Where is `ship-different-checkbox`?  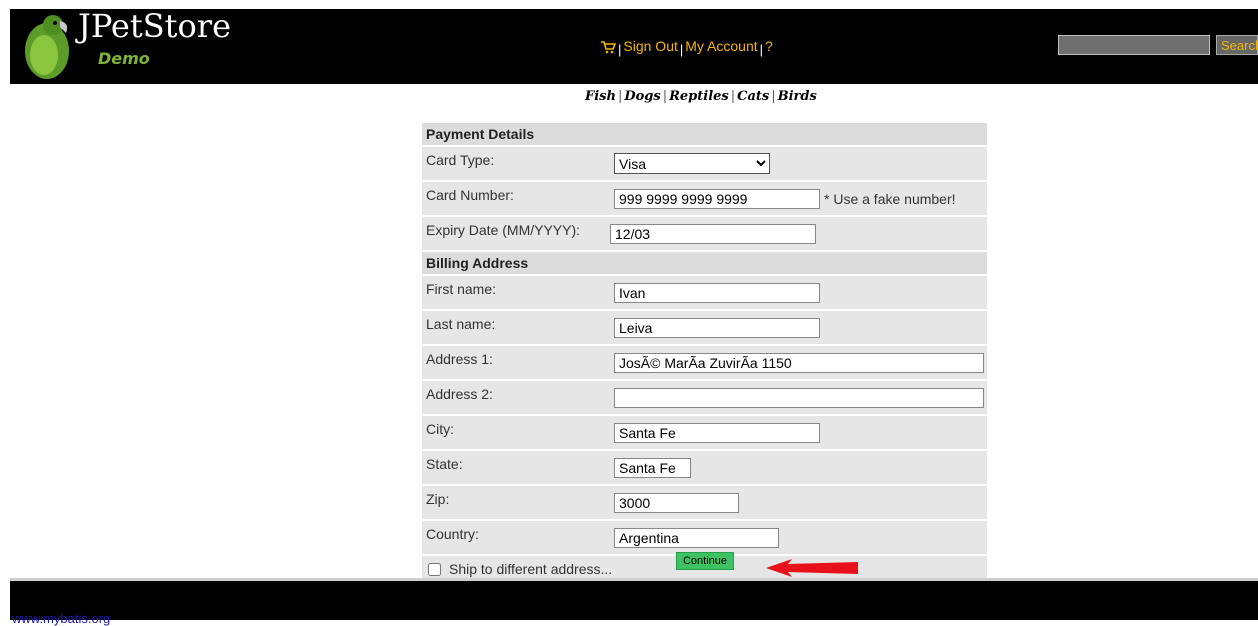 ship-different-checkbox is located at coordinates (434, 569).